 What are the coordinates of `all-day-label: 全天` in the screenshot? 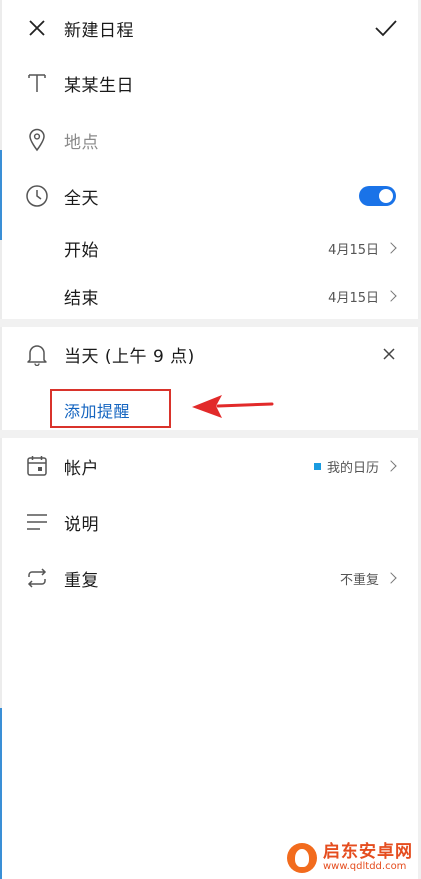 It's located at (81, 198).